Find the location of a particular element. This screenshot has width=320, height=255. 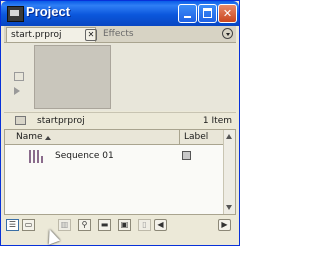

delete-icon: ▯ is located at coordinates (144, 224).